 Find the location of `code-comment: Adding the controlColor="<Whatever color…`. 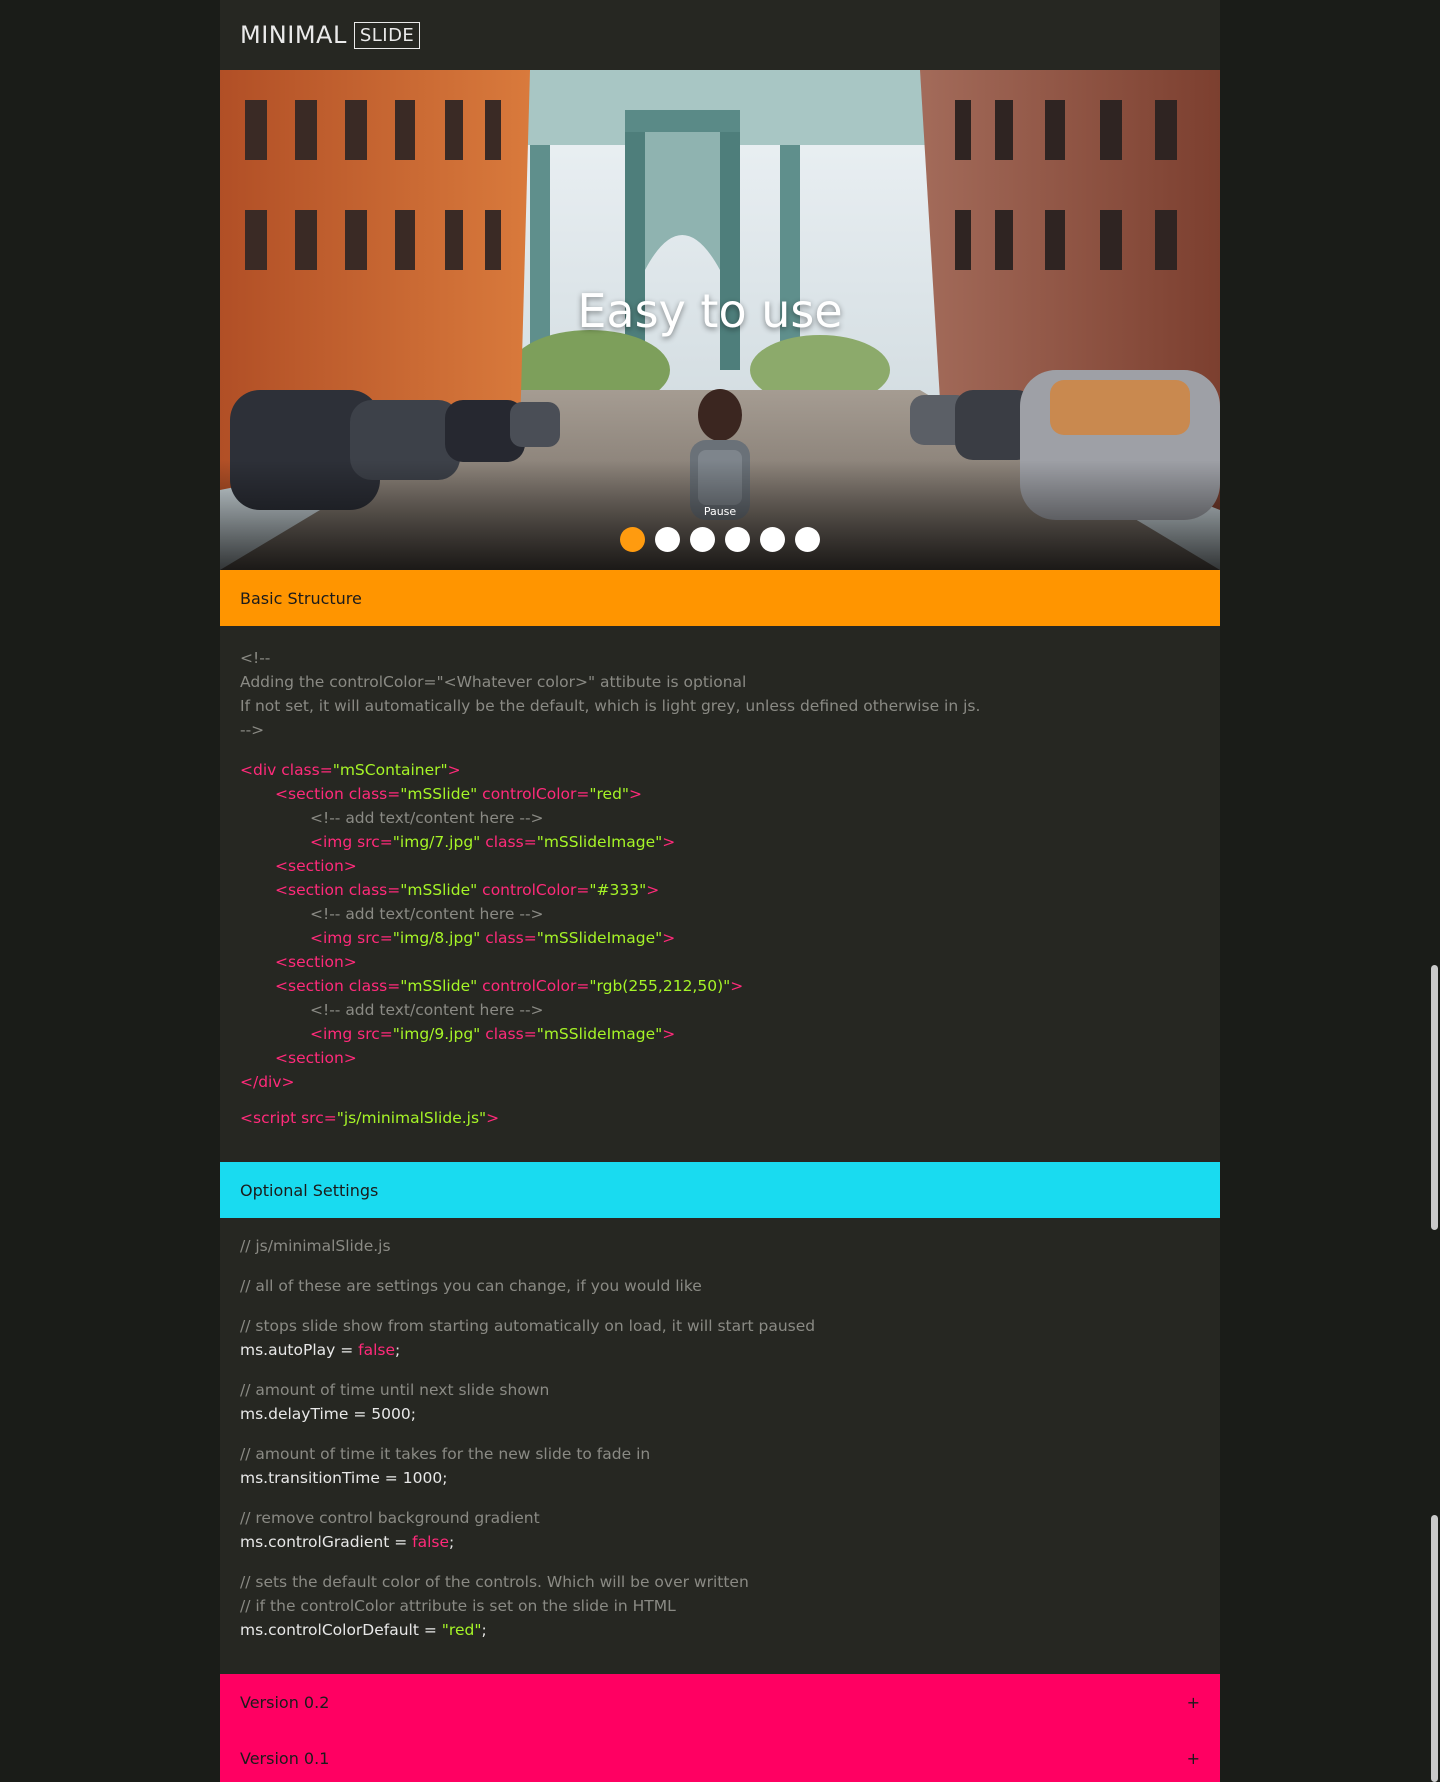

code-comment: Adding the controlColor="<Whatever color… is located at coordinates (493, 682).